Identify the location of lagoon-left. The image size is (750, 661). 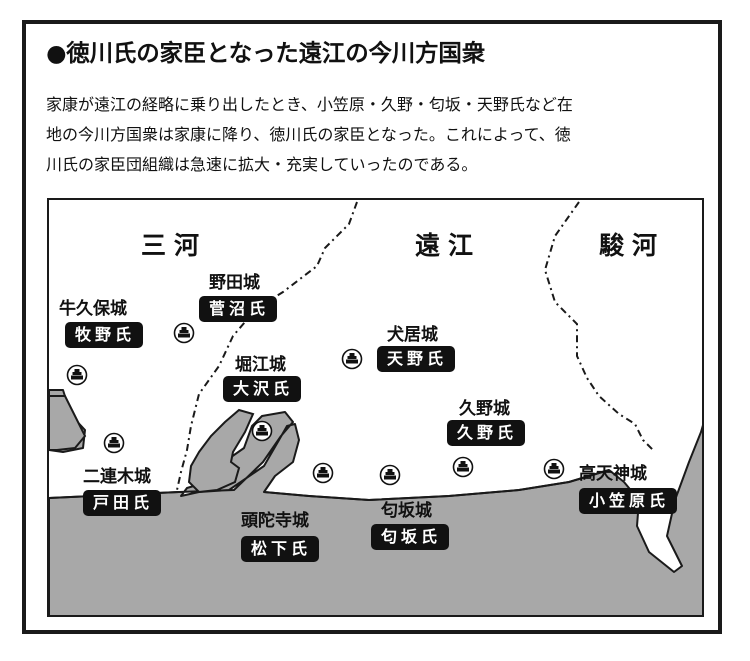
(68, 423).